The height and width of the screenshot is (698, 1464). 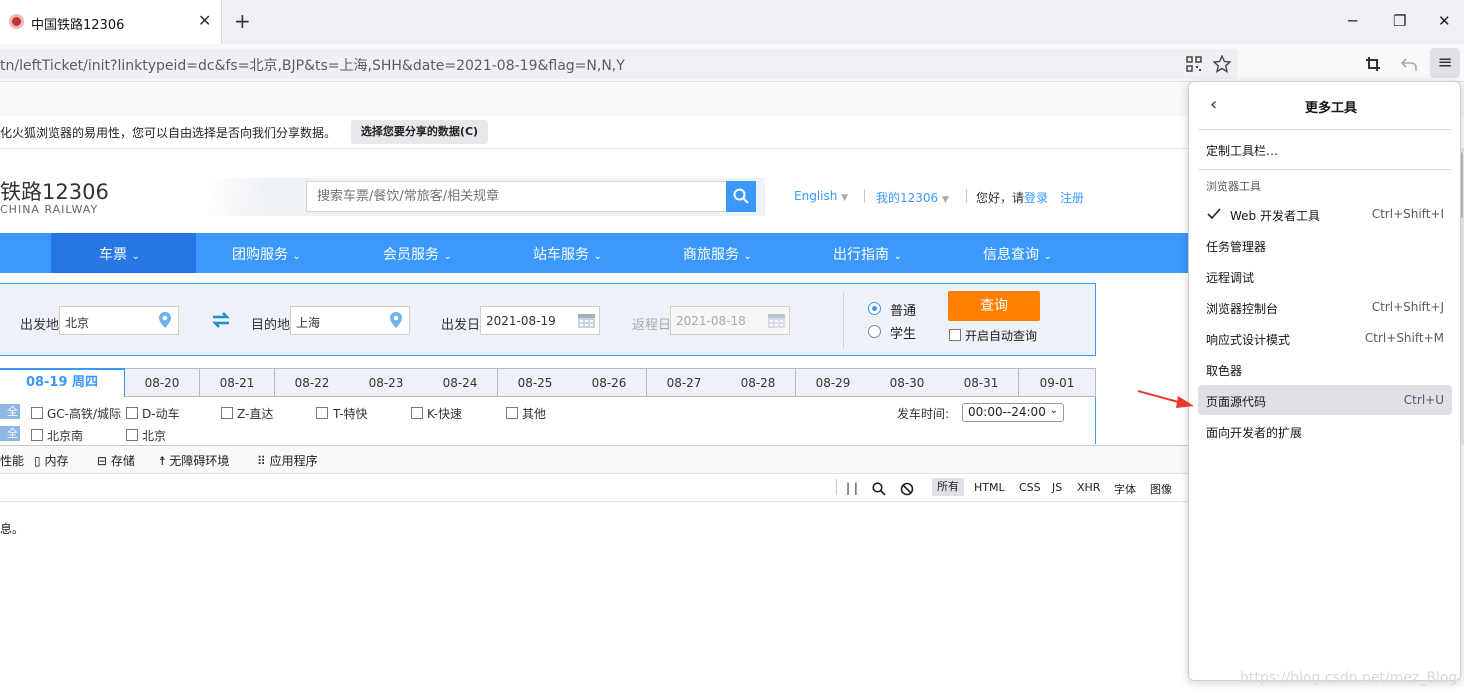 What do you see at coordinates (1445, 63) in the screenshot?
I see `app-menu-button: ≡` at bounding box center [1445, 63].